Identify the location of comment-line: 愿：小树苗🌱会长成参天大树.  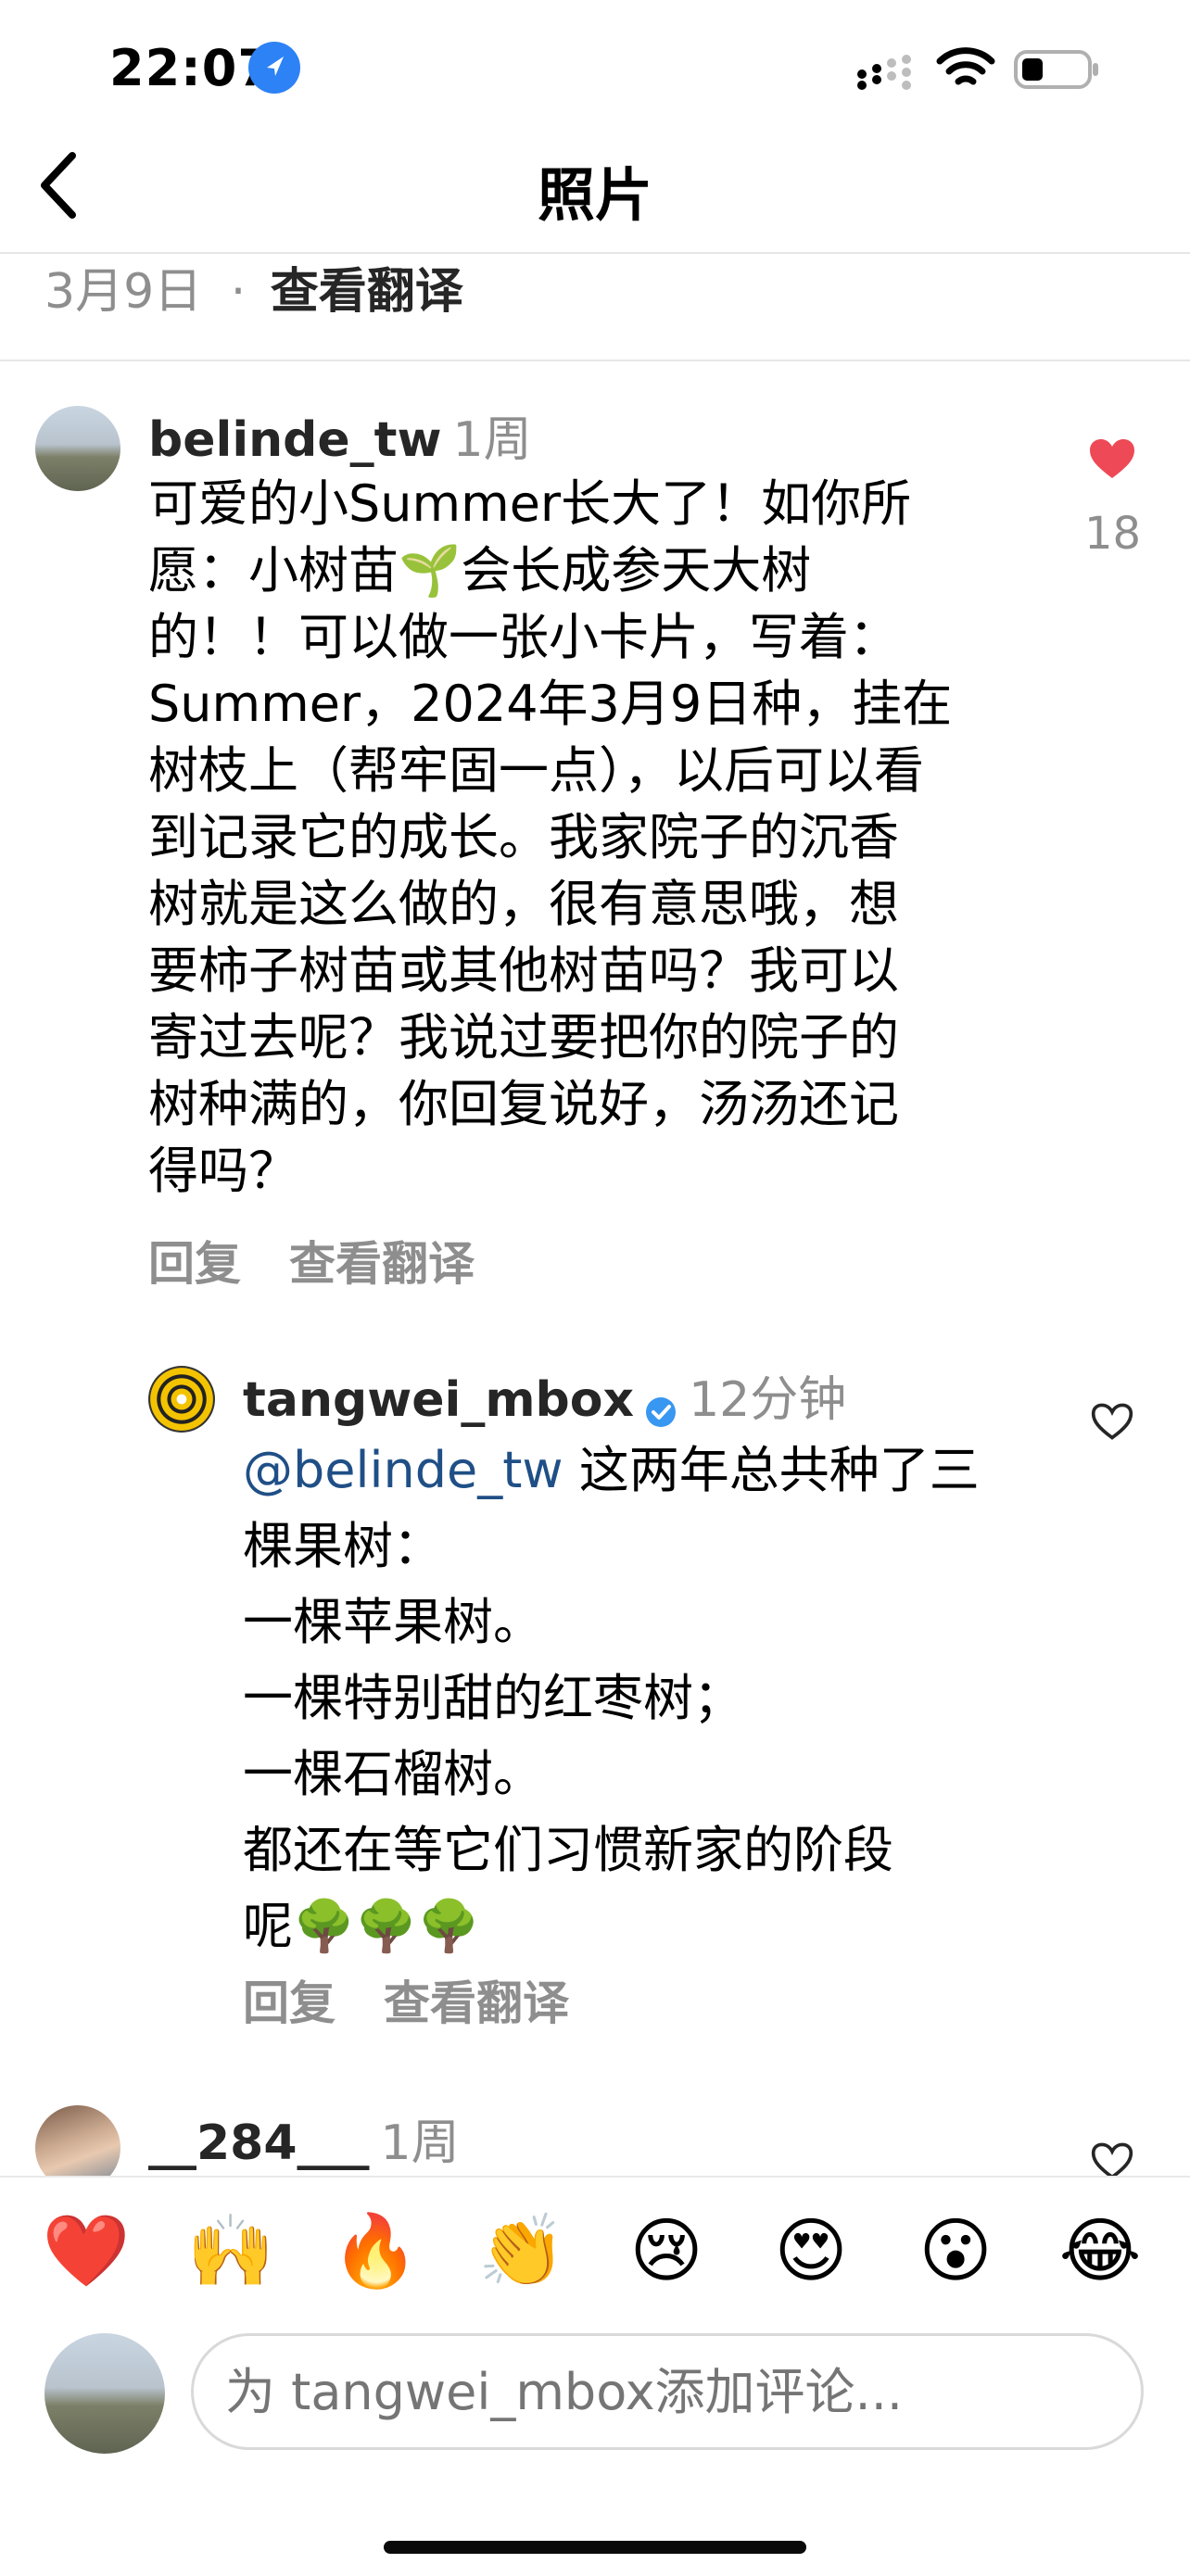
(480, 570).